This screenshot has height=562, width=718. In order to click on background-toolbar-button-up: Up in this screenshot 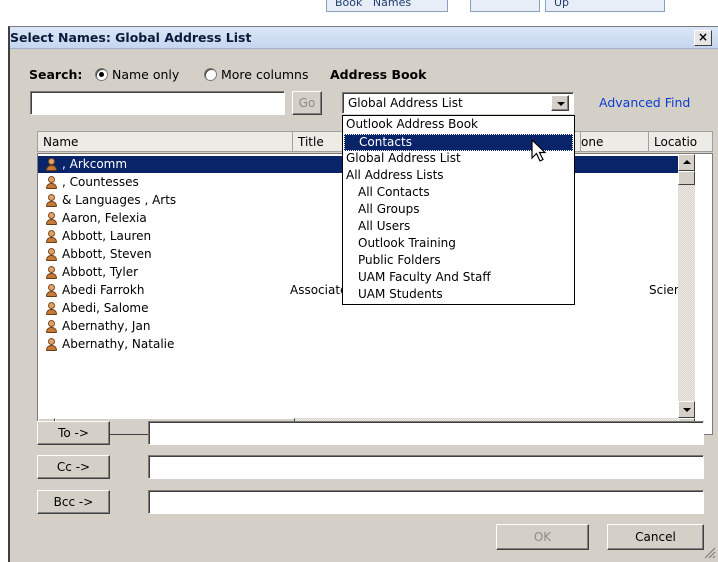, I will do `click(605, 6)`.